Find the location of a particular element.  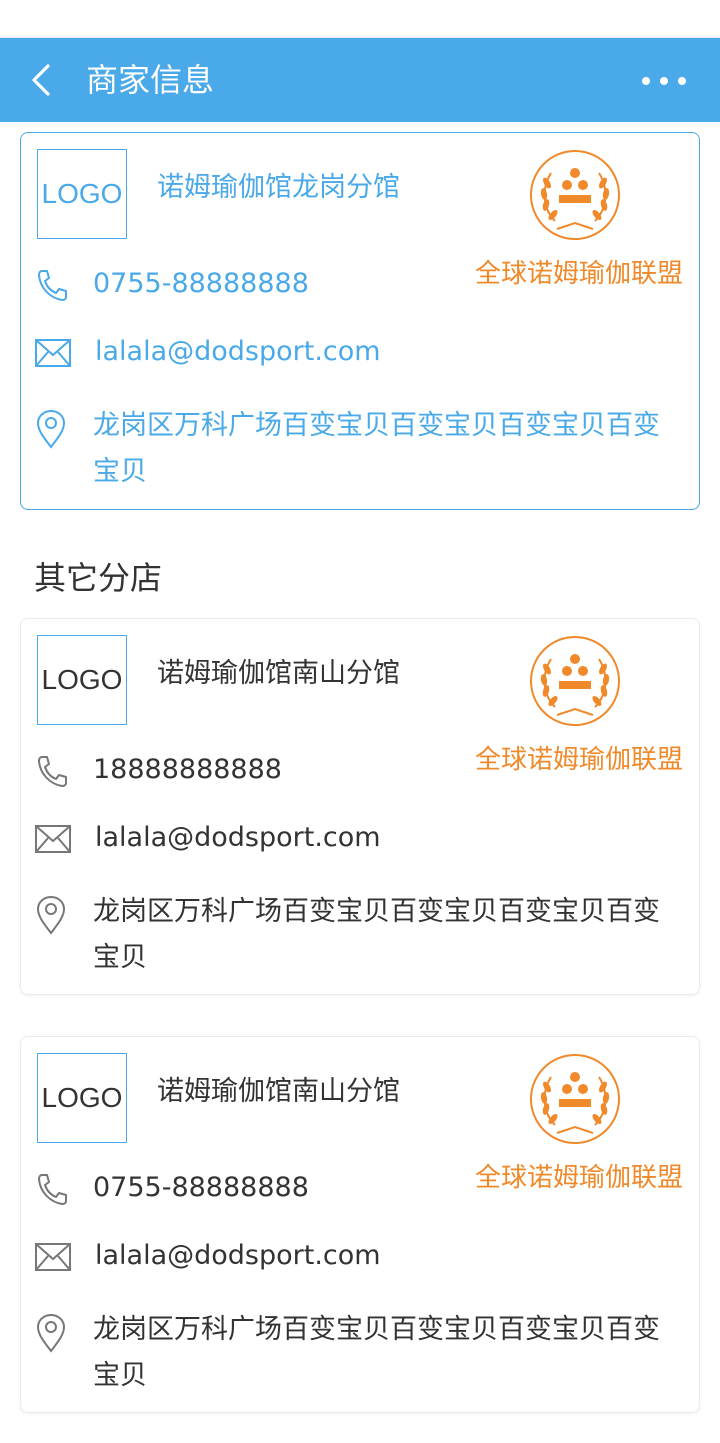

store-name: 诺姆瑜伽馆龙岗分馆 is located at coordinates (278, 187).